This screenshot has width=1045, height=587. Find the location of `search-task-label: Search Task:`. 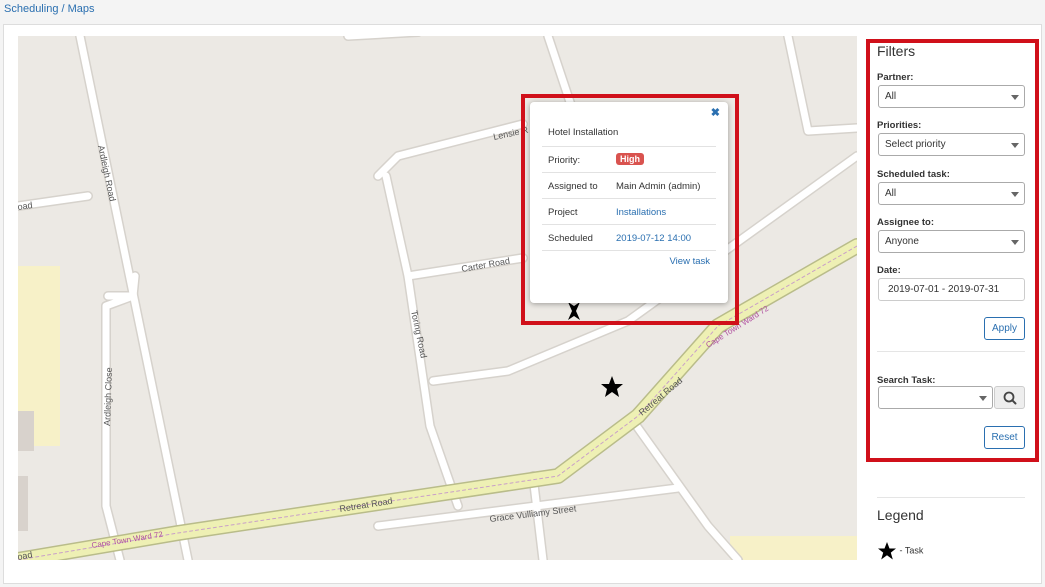

search-task-label: Search Task: is located at coordinates (906, 380).